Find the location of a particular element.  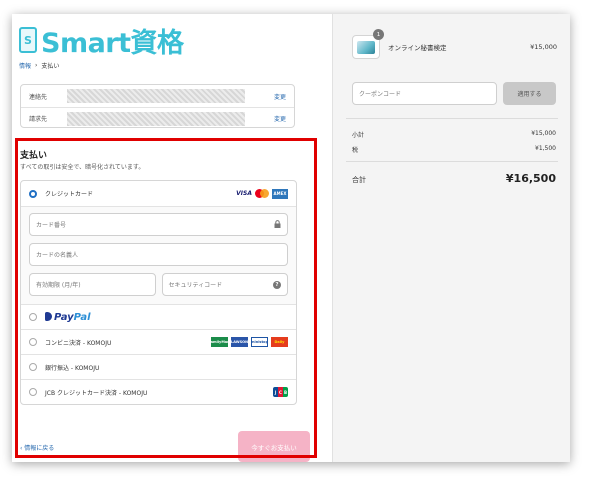

breadcrumb-payment: 支払い is located at coordinates (50, 66).